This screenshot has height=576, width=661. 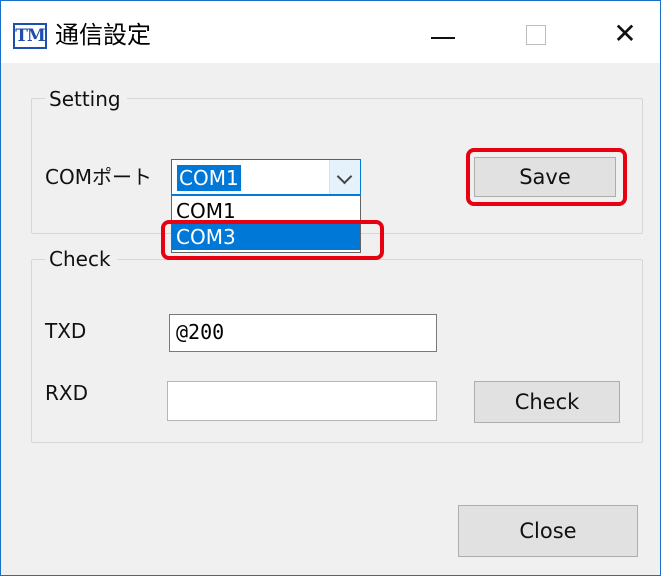 What do you see at coordinates (302, 401) in the screenshot?
I see `rxd-output` at bounding box center [302, 401].